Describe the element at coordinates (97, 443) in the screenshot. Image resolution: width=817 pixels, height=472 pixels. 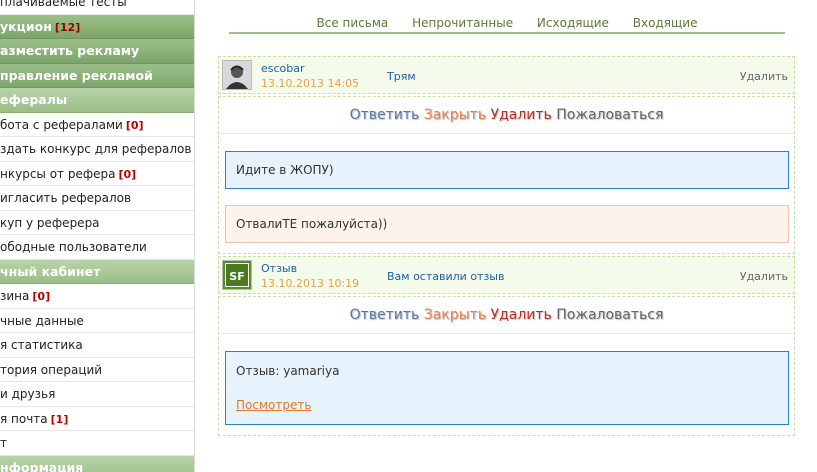
I see `sidebar-item-other: т` at that location.